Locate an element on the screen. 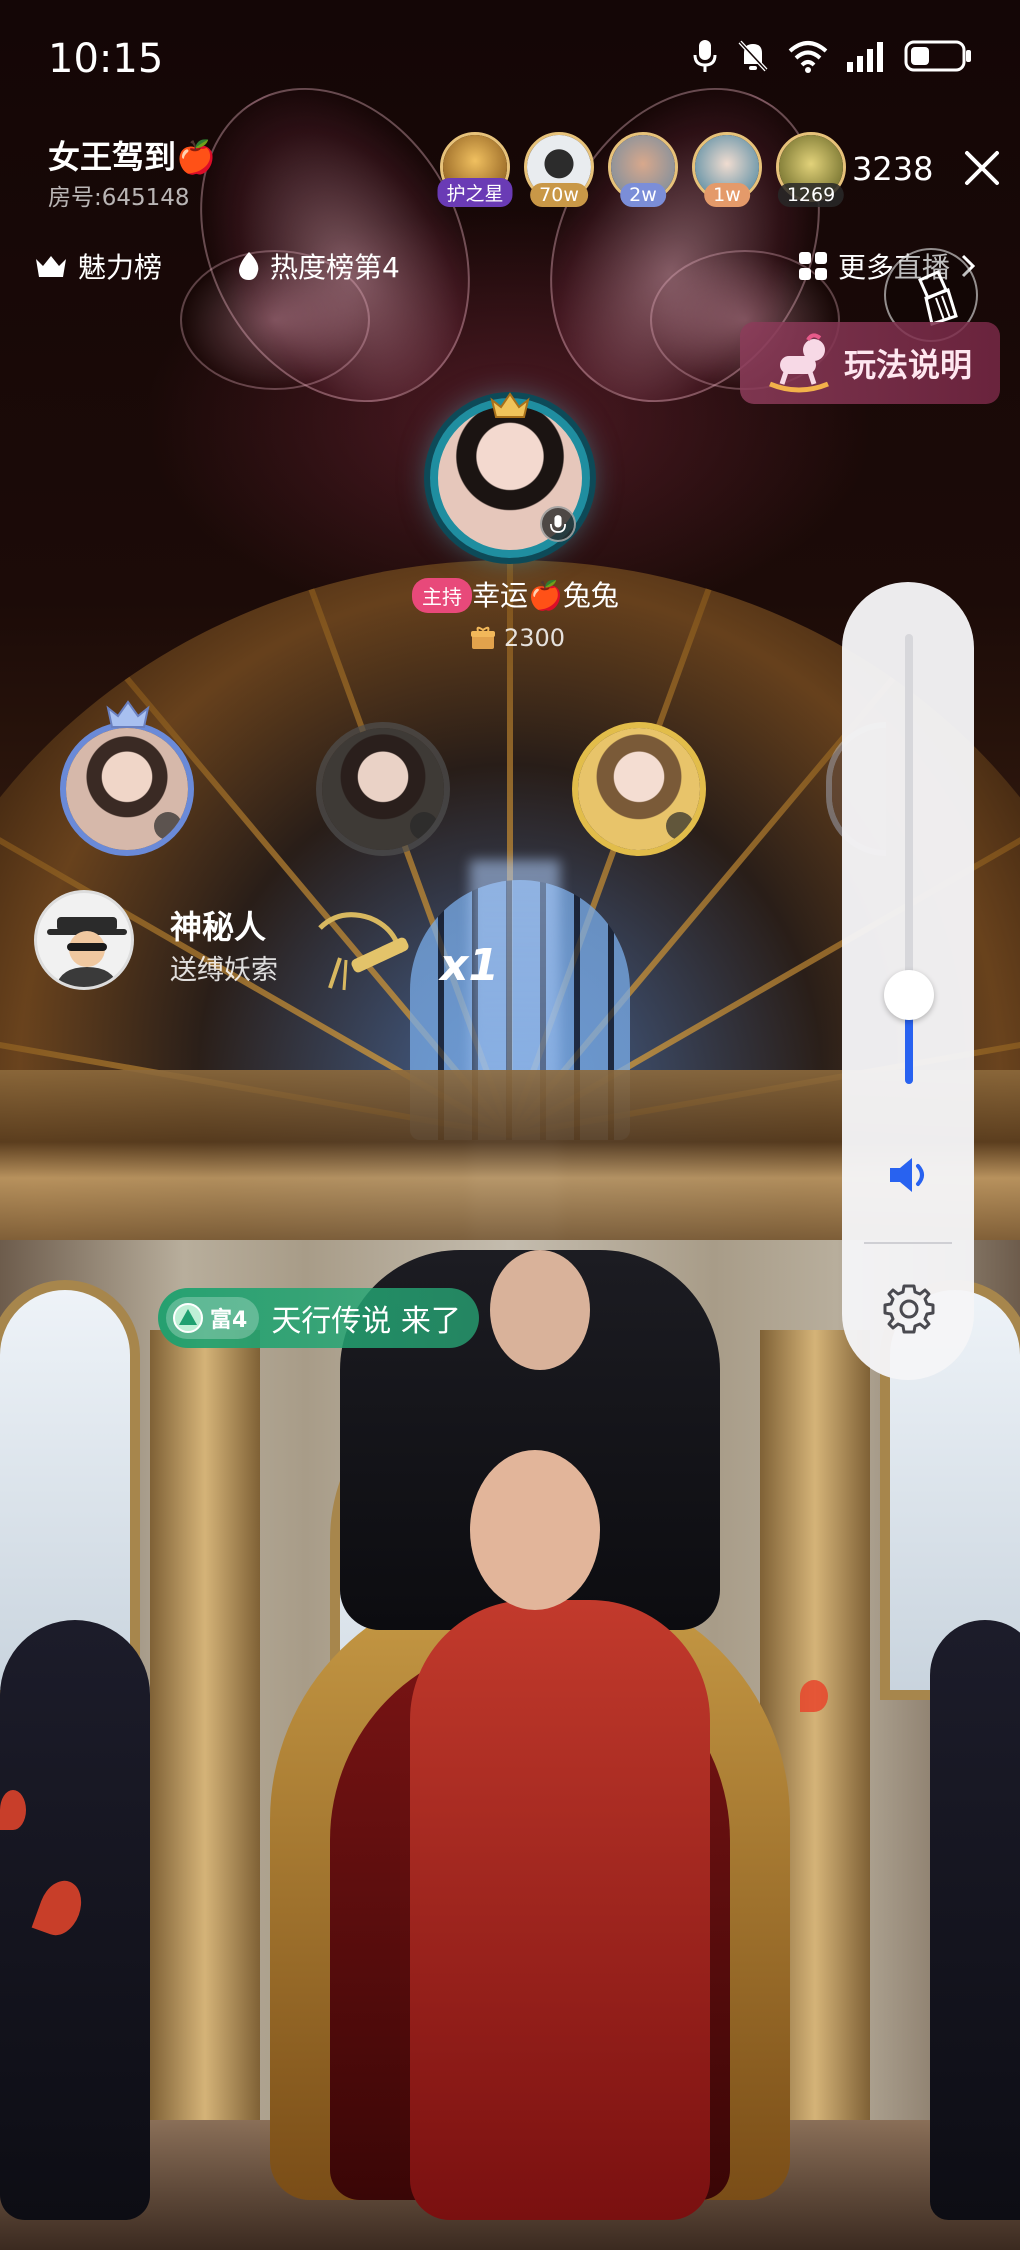 This screenshot has width=1020, height=2250. viewer-avatar: 70w is located at coordinates (559, 169).